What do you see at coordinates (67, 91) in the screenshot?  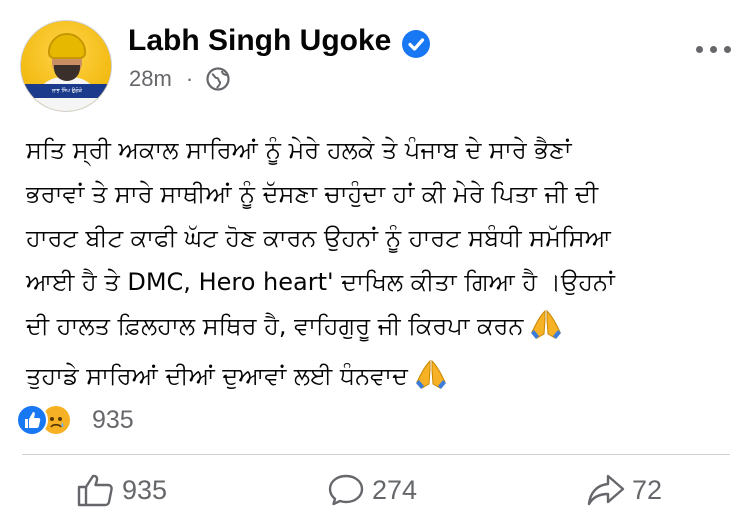 I see `avatar-banner-text: ਲਾਭ ਸਿੰਘ ਉਗੋਕੇ` at bounding box center [67, 91].